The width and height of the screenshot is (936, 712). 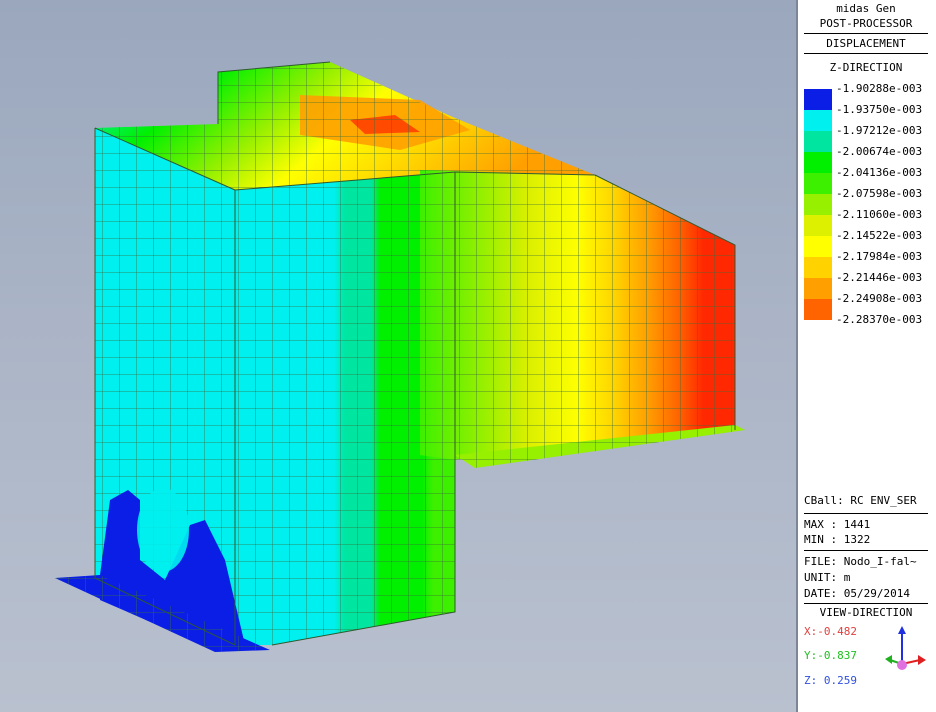 What do you see at coordinates (866, 8) in the screenshot?
I see `app-name: midas Gen` at bounding box center [866, 8].